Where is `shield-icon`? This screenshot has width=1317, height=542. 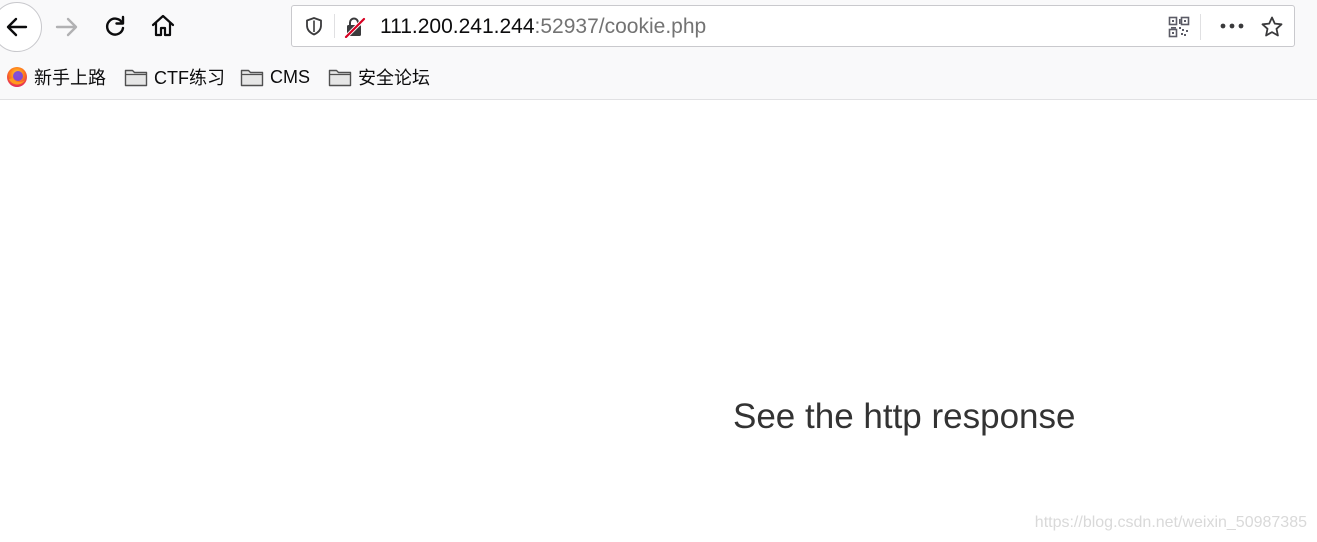 shield-icon is located at coordinates (314, 26).